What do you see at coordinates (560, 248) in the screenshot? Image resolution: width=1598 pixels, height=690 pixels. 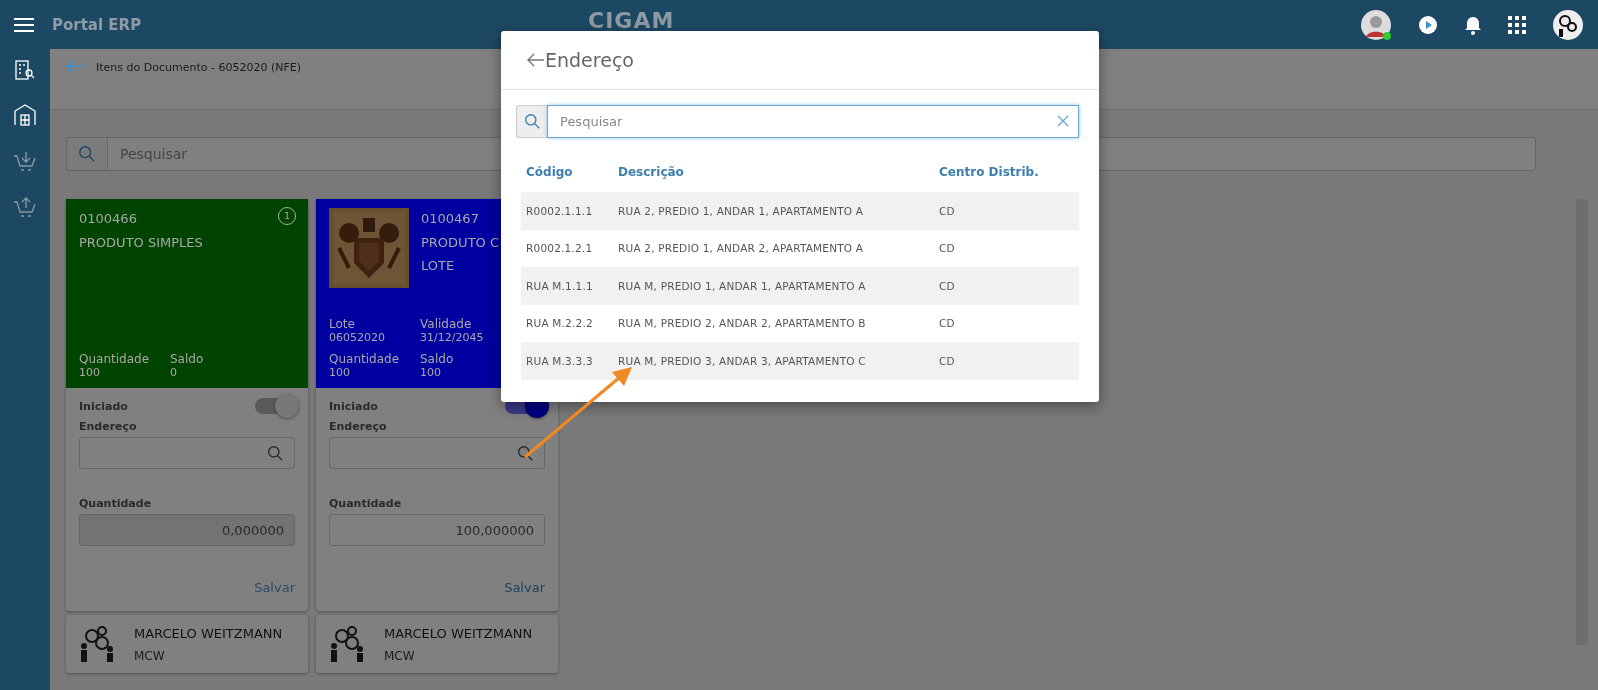 I see `table-cell-text: R0002.1.2.1` at bounding box center [560, 248].